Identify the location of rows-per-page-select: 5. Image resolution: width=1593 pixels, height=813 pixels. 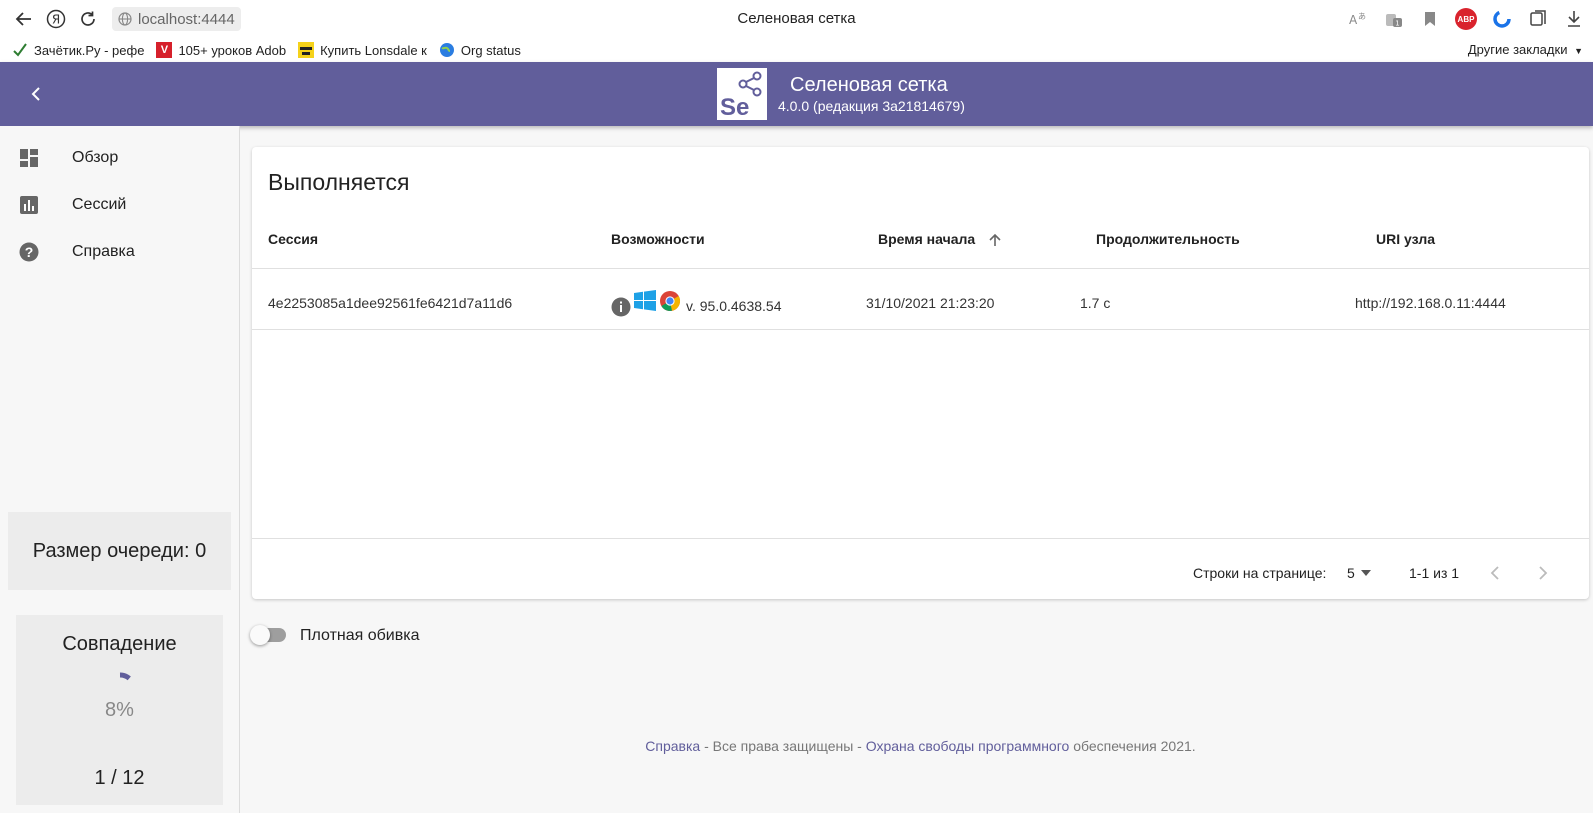
(1359, 573).